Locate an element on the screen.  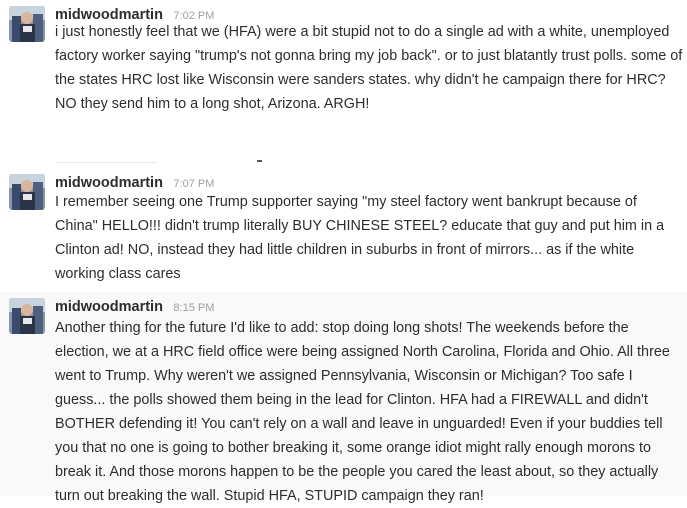
timestamp: 7:07 PM is located at coordinates (193, 184).